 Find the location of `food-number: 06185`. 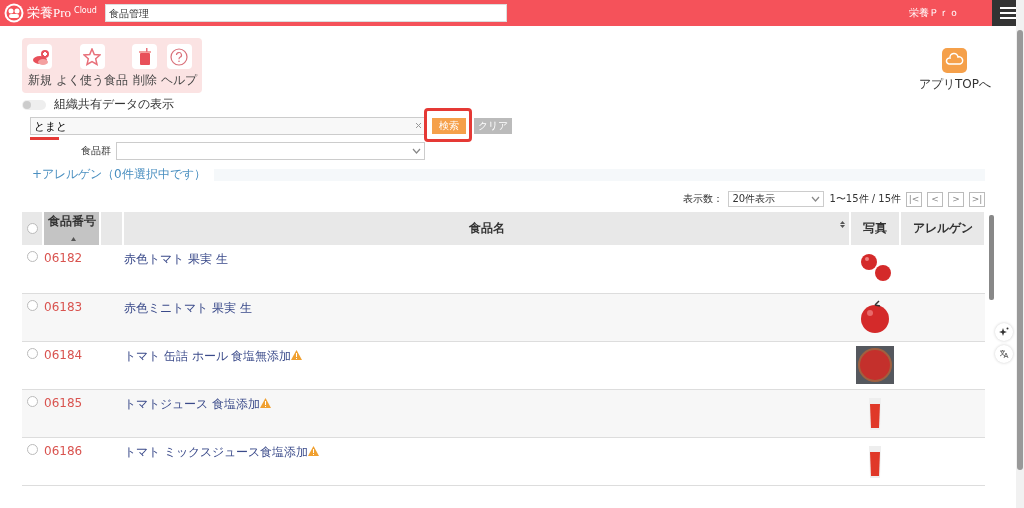

food-number: 06185 is located at coordinates (63, 402).